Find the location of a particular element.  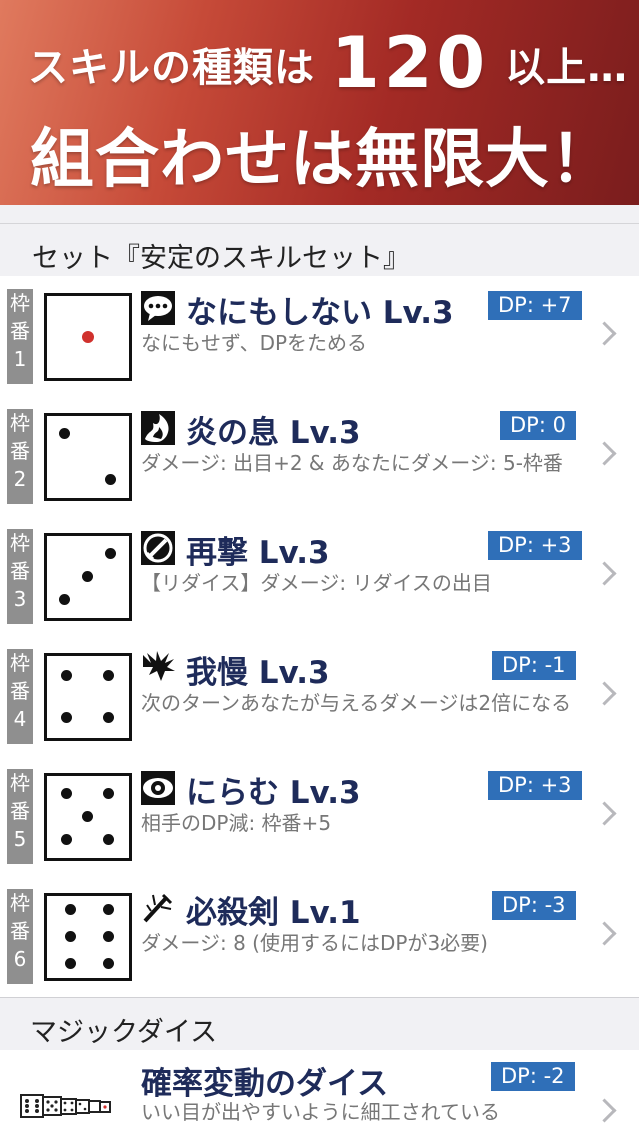

magic-dice-description: いい目が出やすいように細工されている is located at coordinates (320, 1112).